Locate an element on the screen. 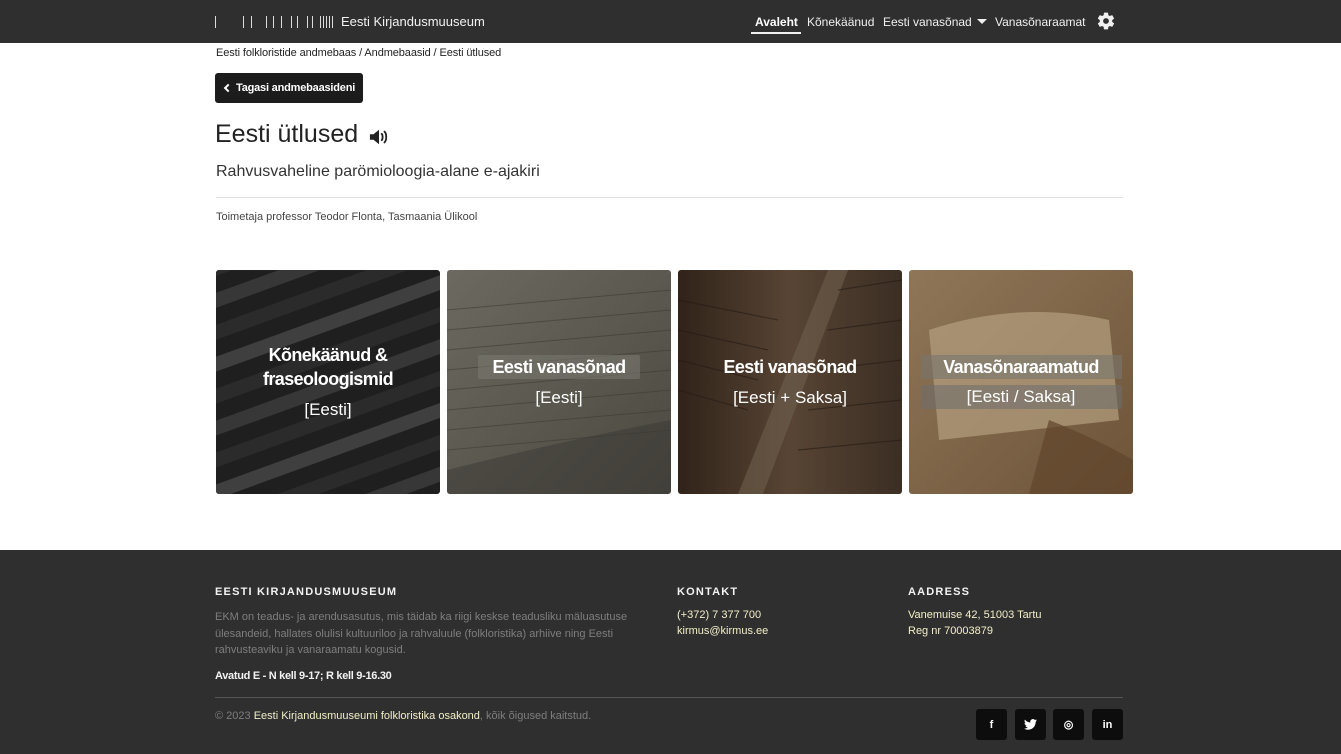  linkedin-button: in is located at coordinates (1107, 724).